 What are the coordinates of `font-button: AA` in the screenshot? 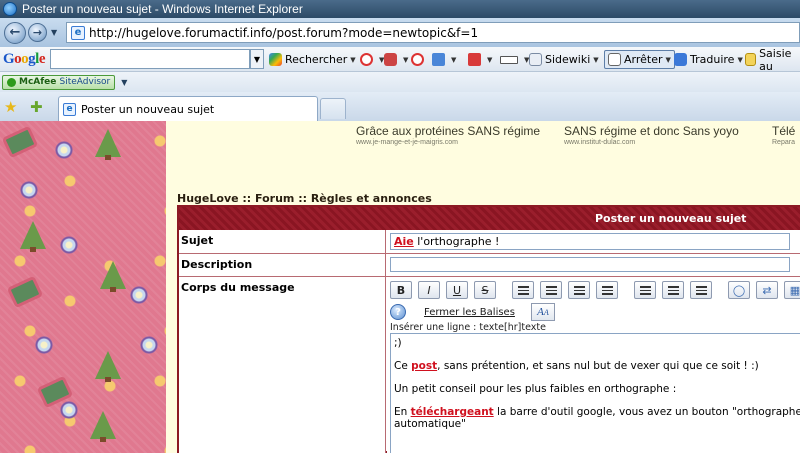 It's located at (542, 312).